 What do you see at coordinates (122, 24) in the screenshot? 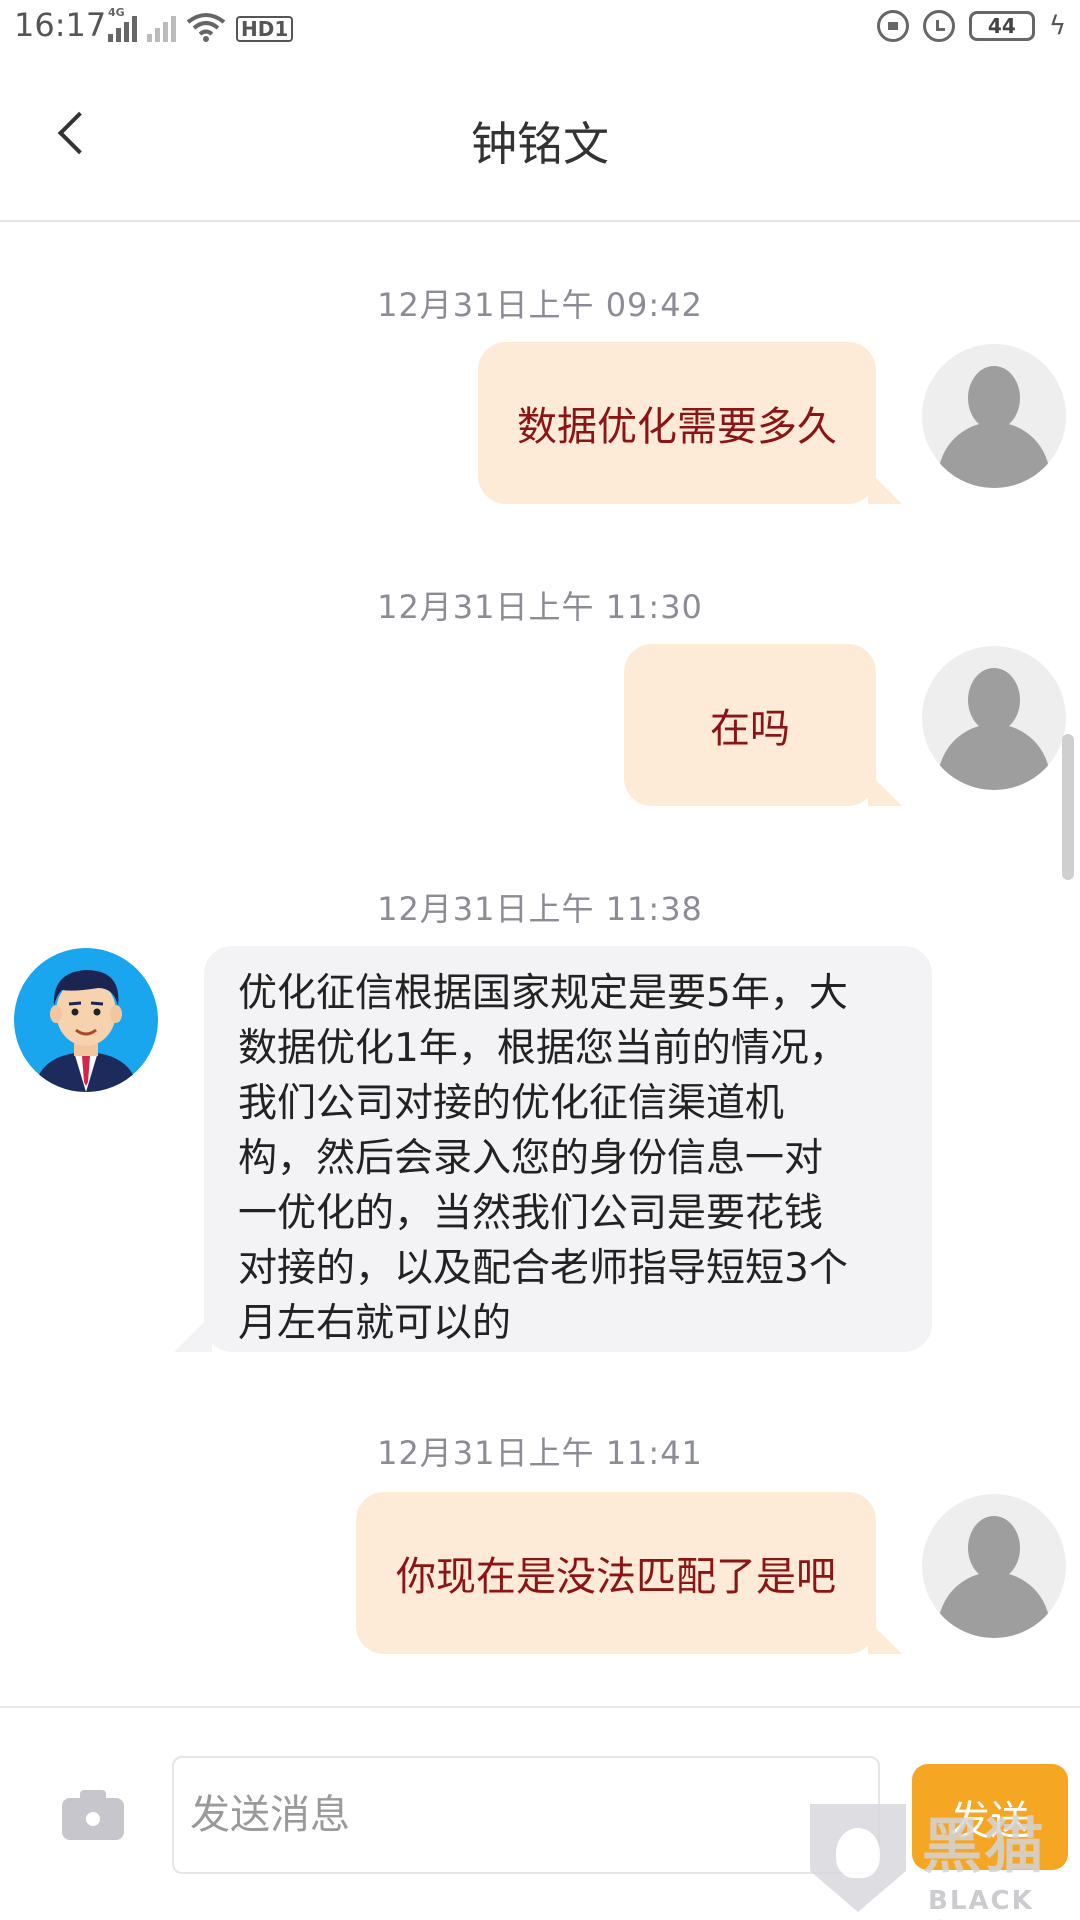
I see `signal-icon: 4G` at bounding box center [122, 24].